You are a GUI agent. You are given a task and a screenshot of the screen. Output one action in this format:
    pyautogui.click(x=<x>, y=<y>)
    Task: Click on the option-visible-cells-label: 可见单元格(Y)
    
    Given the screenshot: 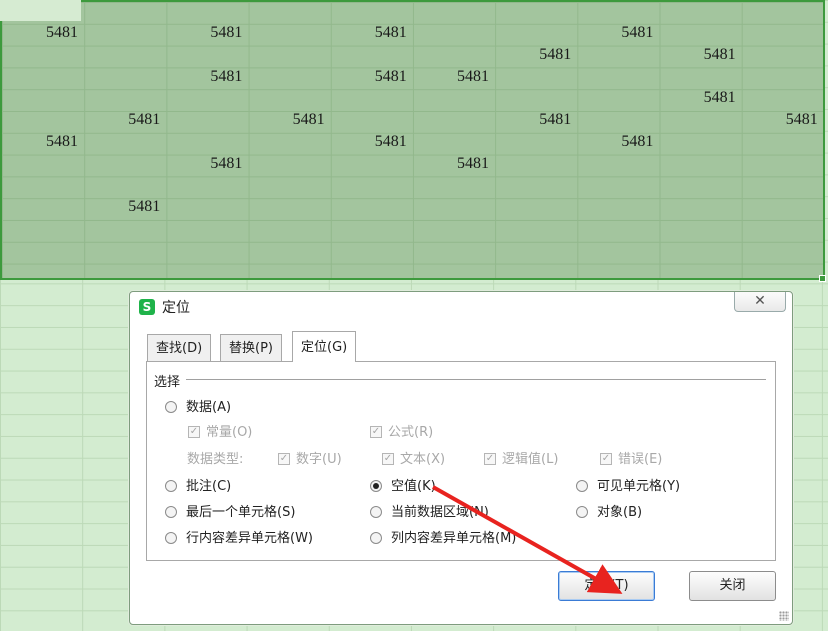 What is the action you would take?
    pyautogui.click(x=639, y=486)
    